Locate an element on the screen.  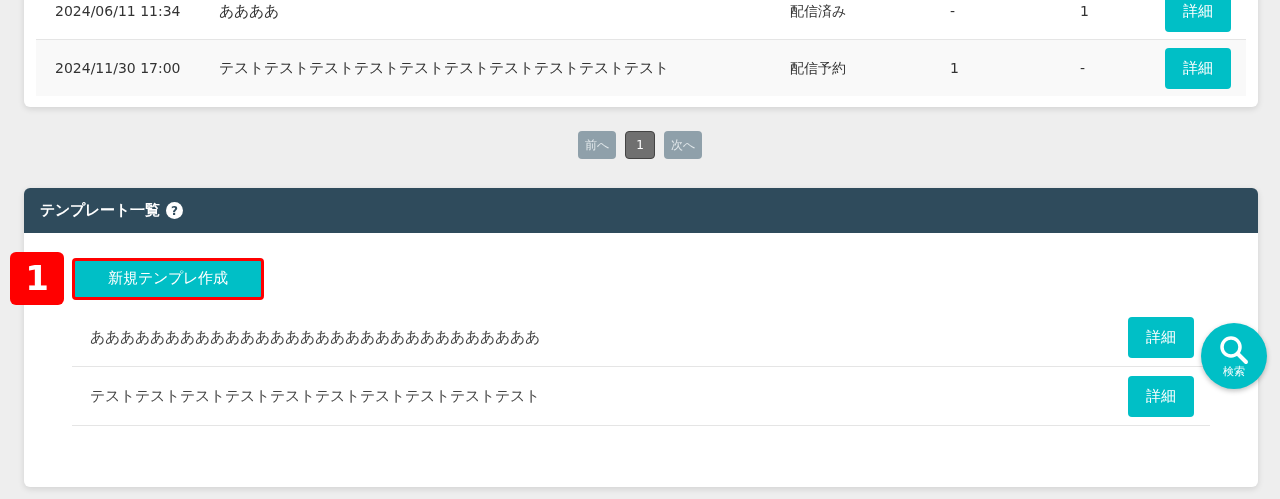
page-button: 1 is located at coordinates (640, 145).